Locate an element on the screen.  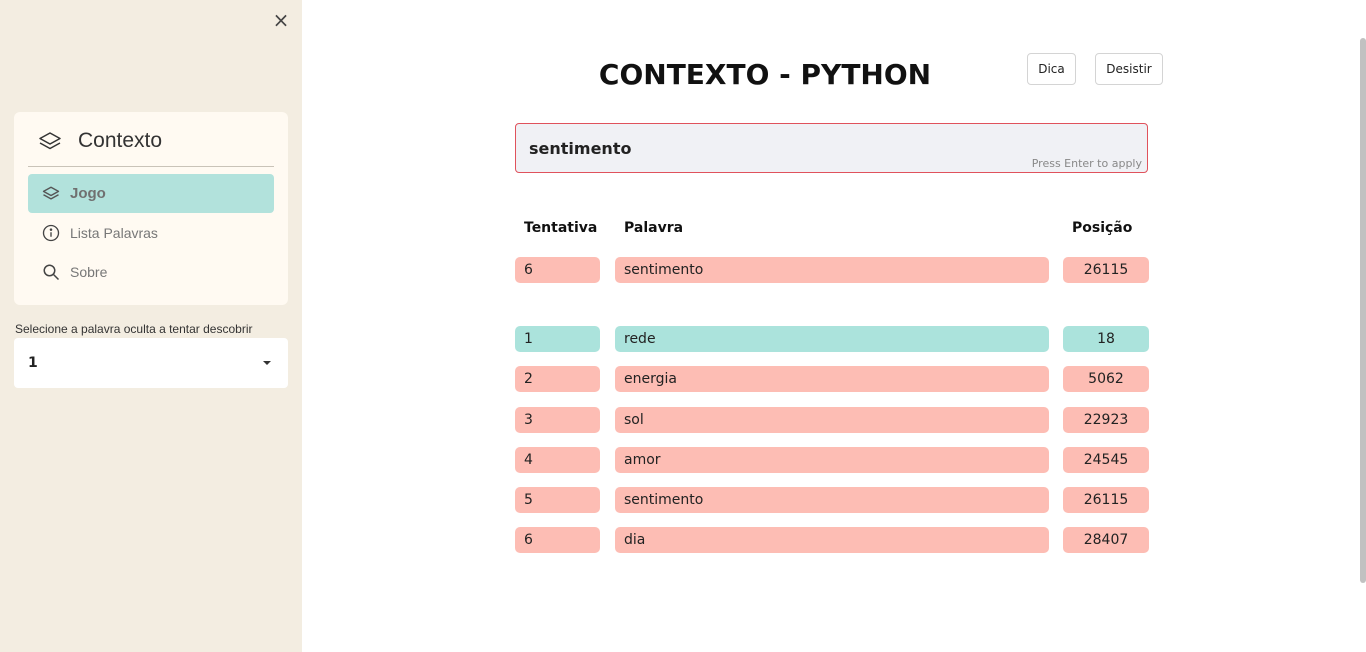
cell-palavra: amor is located at coordinates (832, 460).